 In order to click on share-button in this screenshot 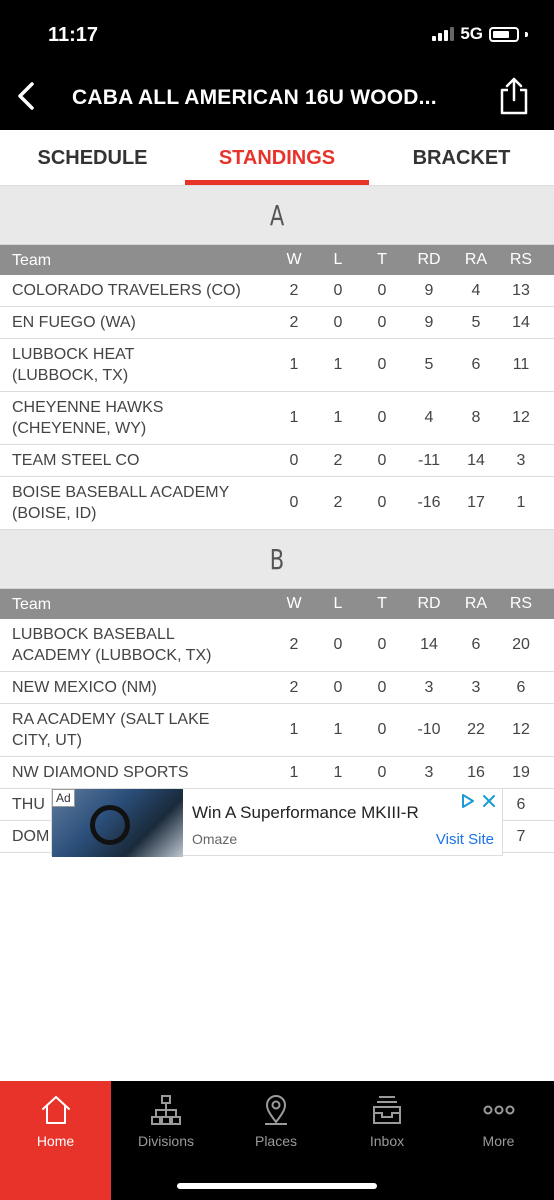, I will do `click(514, 96)`.